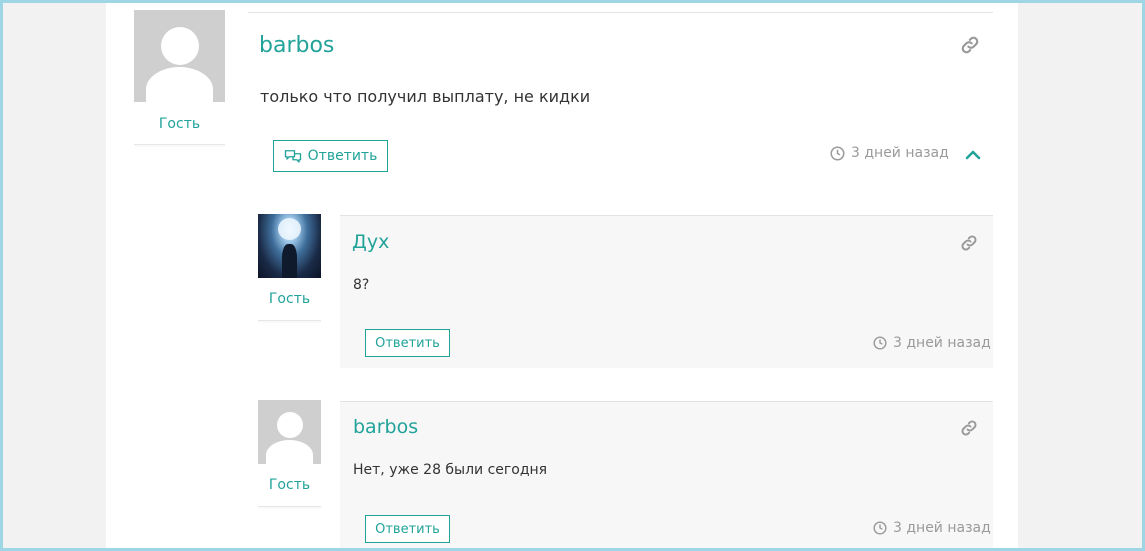 The image size is (1145, 551). What do you see at coordinates (361, 285) in the screenshot?
I see `comment-text: 8?` at bounding box center [361, 285].